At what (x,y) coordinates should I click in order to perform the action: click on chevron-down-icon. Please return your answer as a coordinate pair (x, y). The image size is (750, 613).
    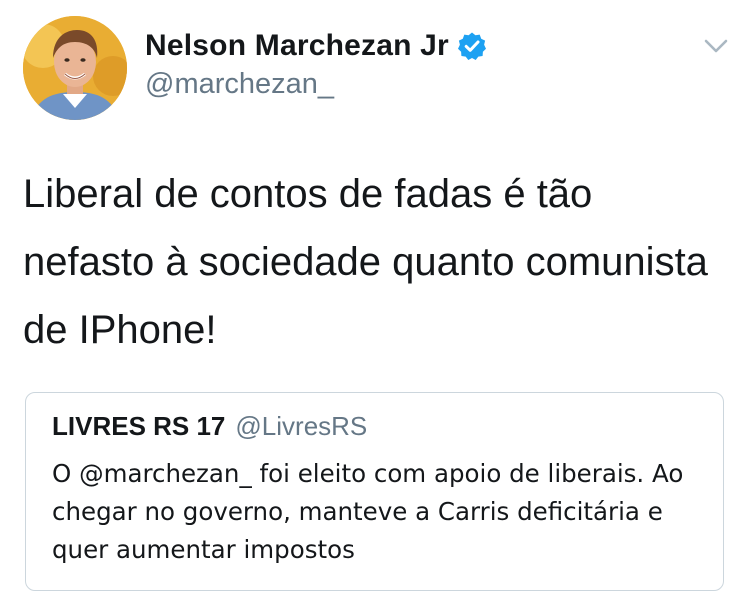
    Looking at the image, I should click on (716, 46).